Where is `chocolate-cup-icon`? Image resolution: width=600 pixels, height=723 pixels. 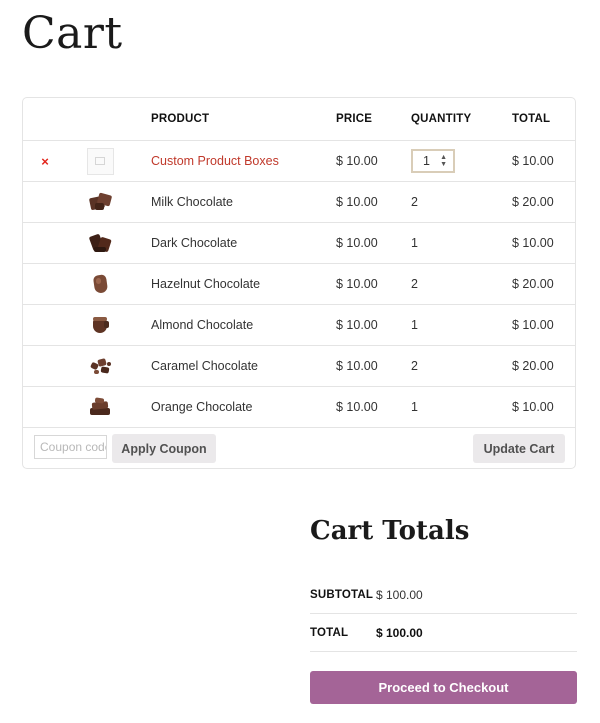
chocolate-cup-icon is located at coordinates (100, 325).